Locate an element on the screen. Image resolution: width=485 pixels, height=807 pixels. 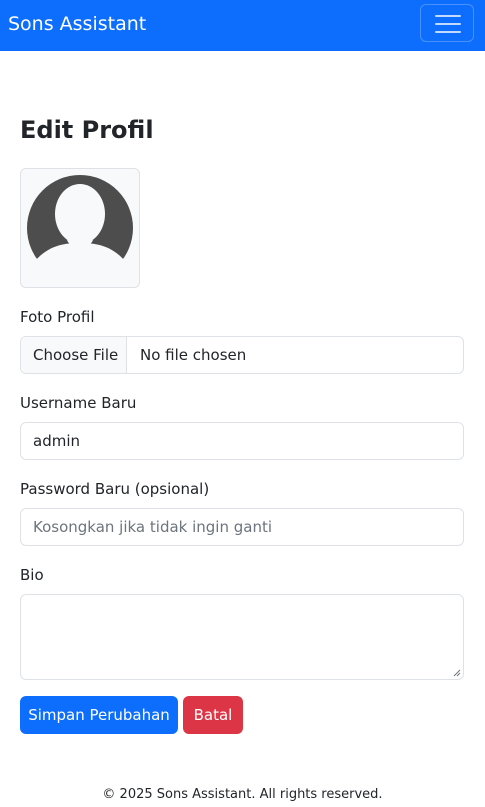
cancel-button: Batal is located at coordinates (213, 715).